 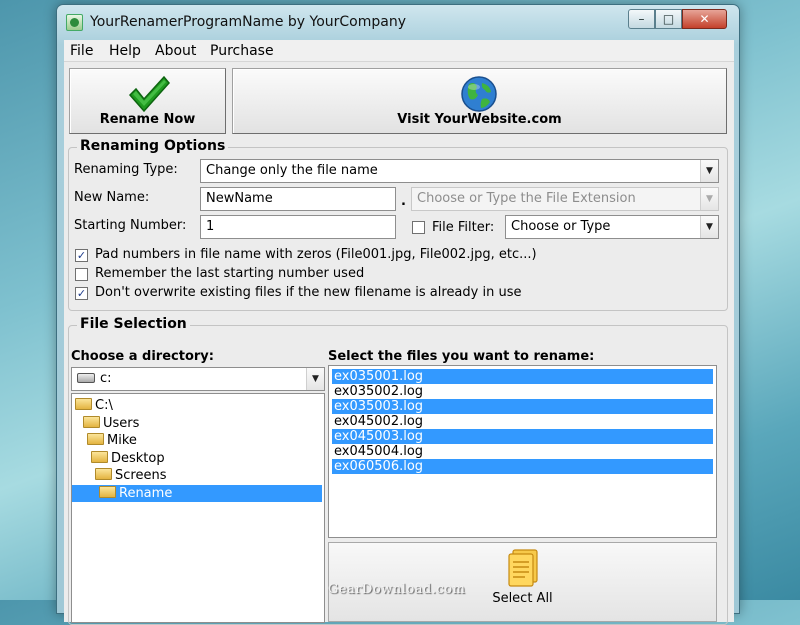 What do you see at coordinates (459, 171) in the screenshot?
I see `renaming-type-select: Change only the file name ▼` at bounding box center [459, 171].